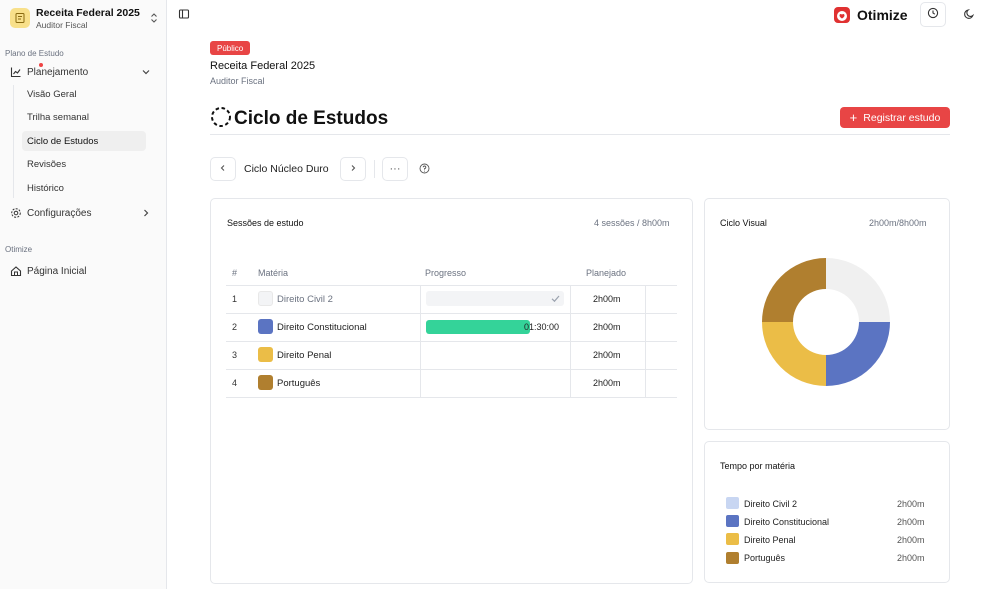 Image resolution: width=992 pixels, height=589 pixels. Describe the element at coordinates (235, 273) in the screenshot. I see `column-header-number: #` at that location.